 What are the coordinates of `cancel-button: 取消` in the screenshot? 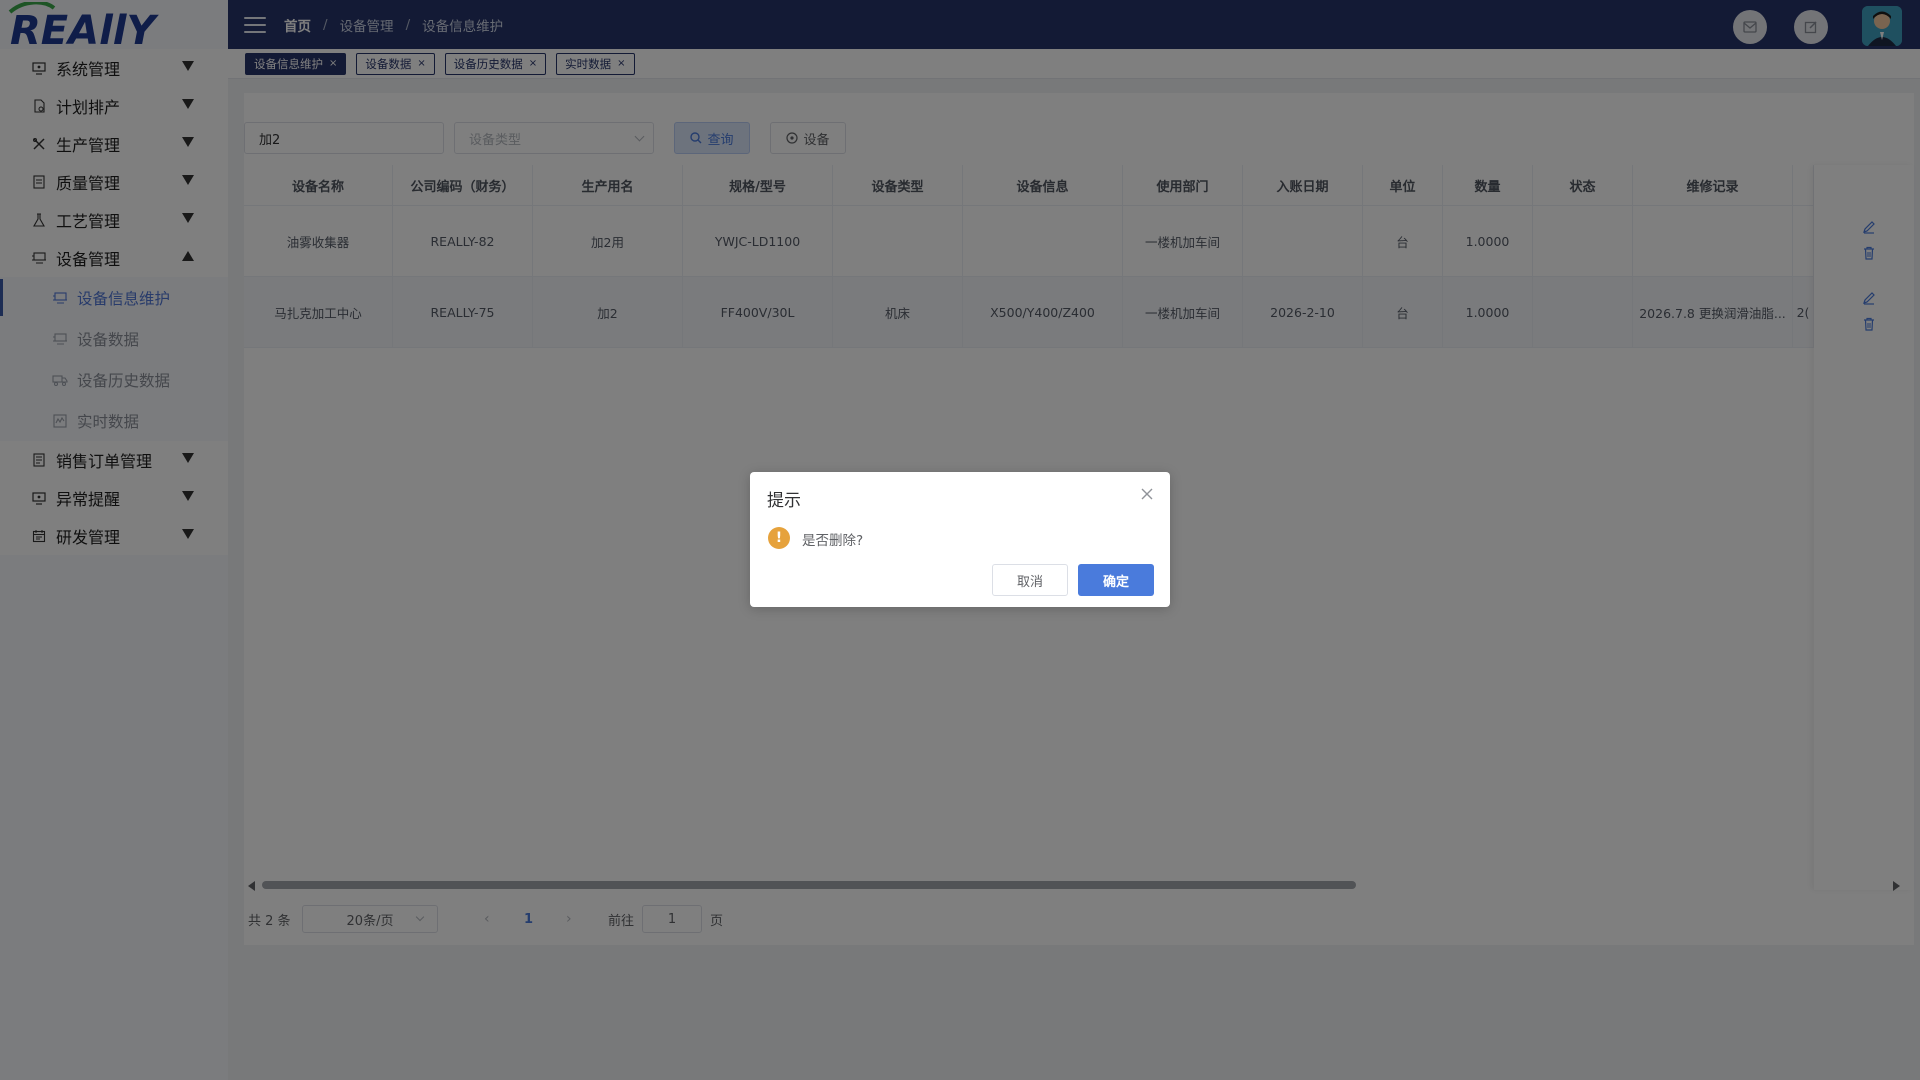 It's located at (1030, 580).